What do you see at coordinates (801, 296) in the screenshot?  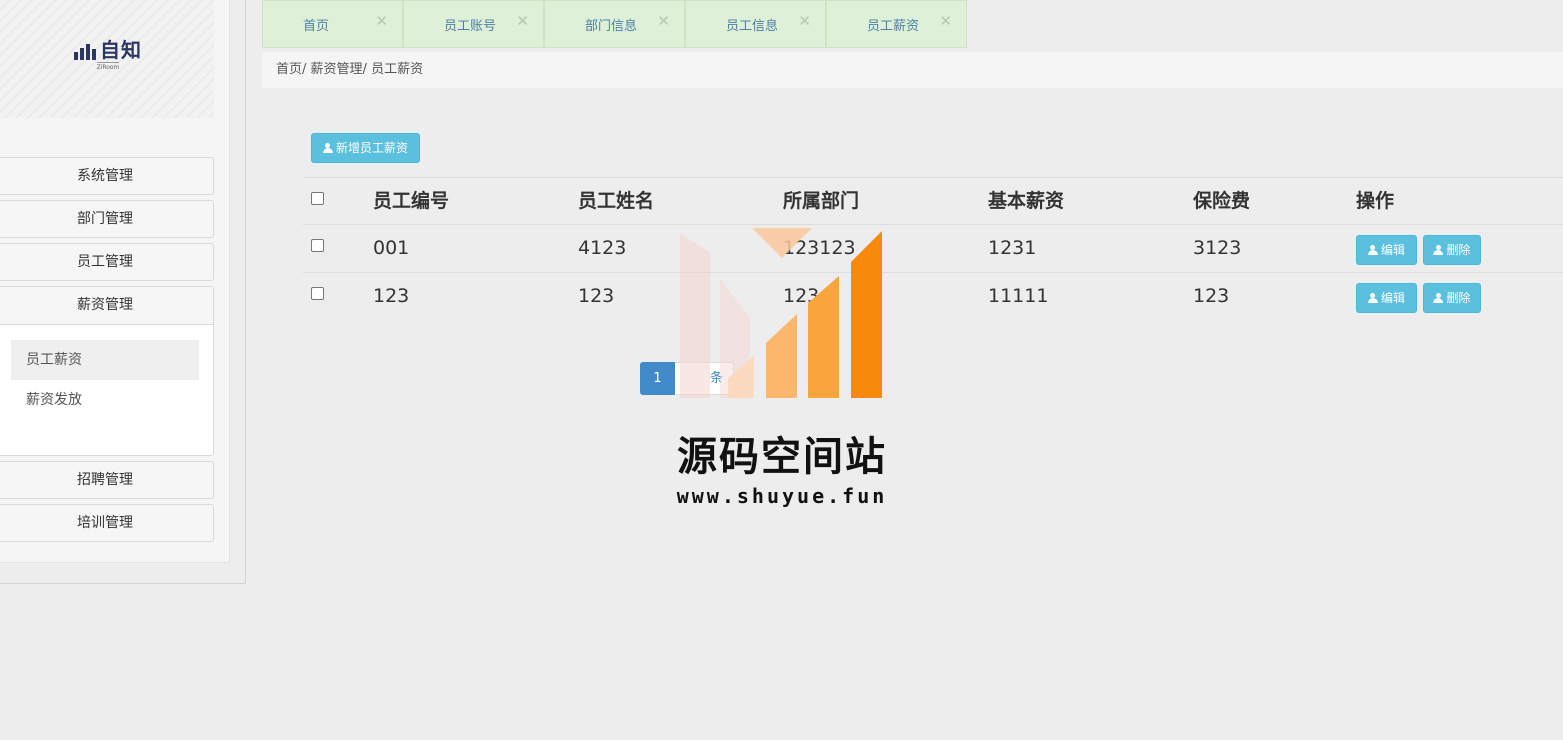 I see `cell-department: 123` at bounding box center [801, 296].